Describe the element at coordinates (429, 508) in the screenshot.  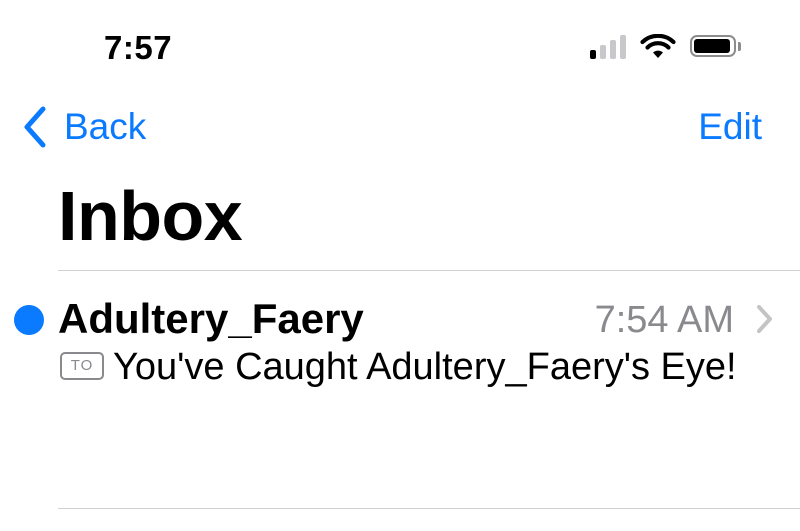
I see `list-row-separator` at that location.